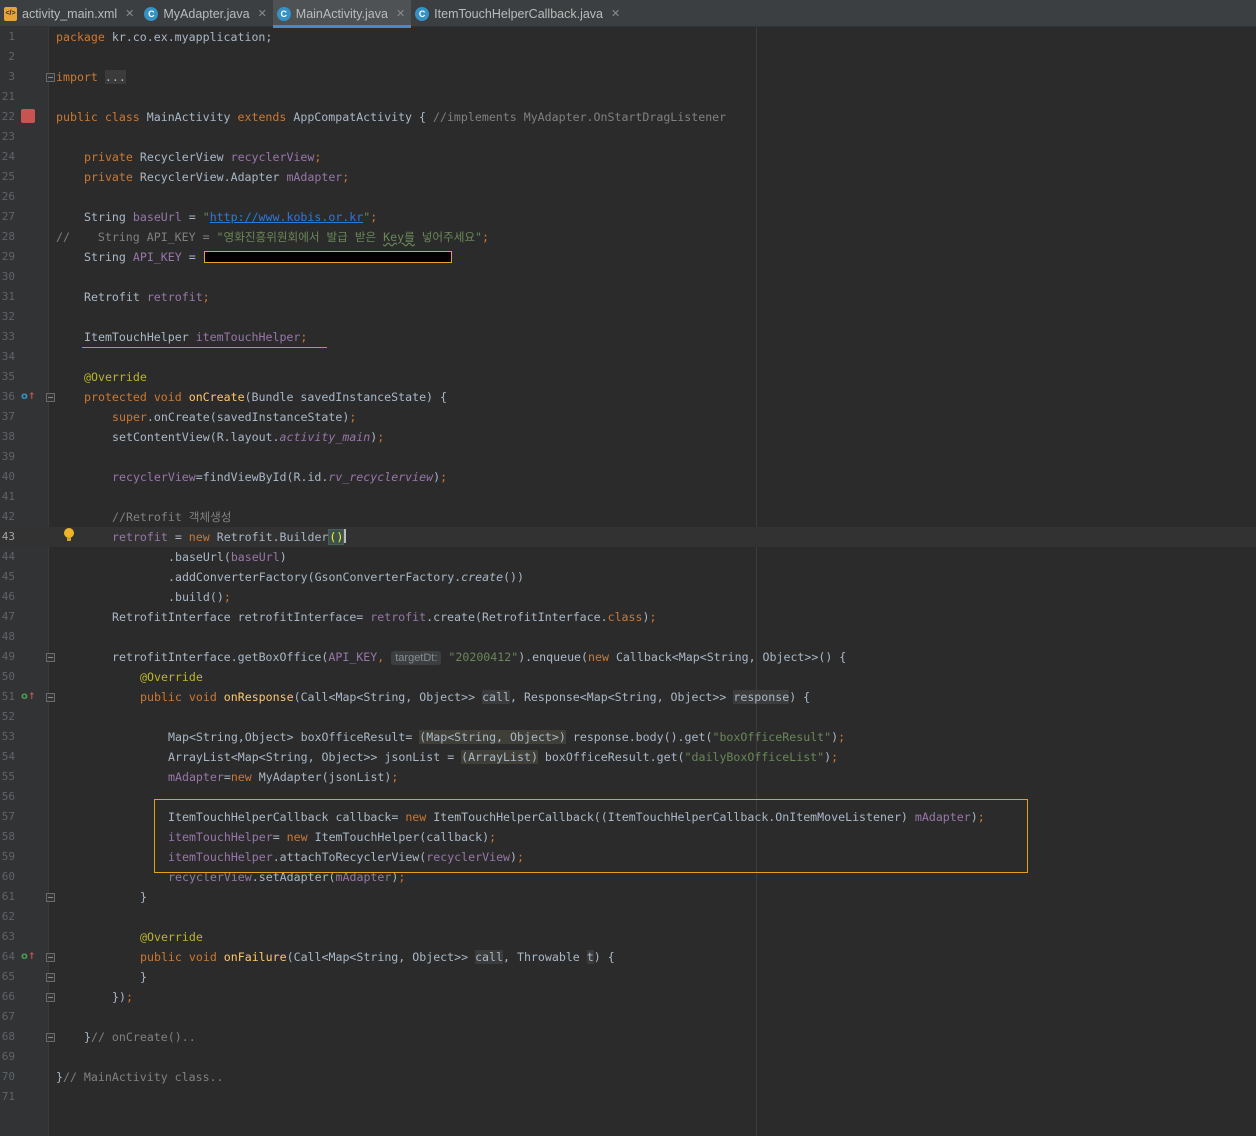 The height and width of the screenshot is (1136, 1256). I want to click on code-line: 69, so click(628, 1057).